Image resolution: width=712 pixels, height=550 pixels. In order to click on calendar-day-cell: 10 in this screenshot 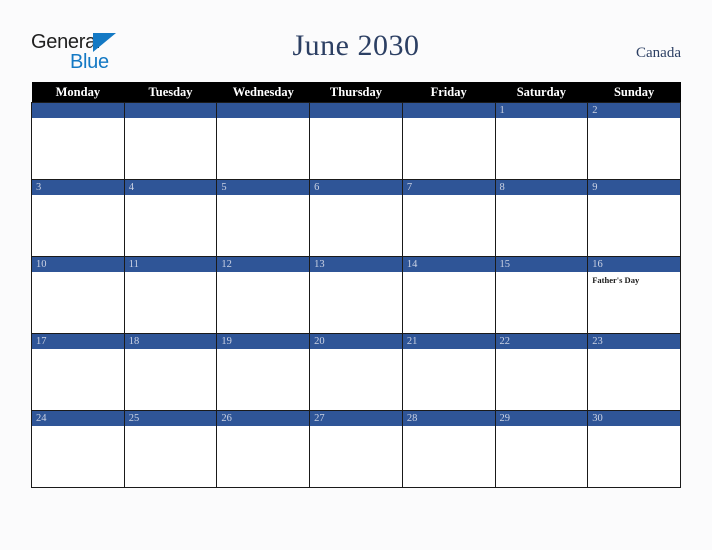, I will do `click(78, 295)`.